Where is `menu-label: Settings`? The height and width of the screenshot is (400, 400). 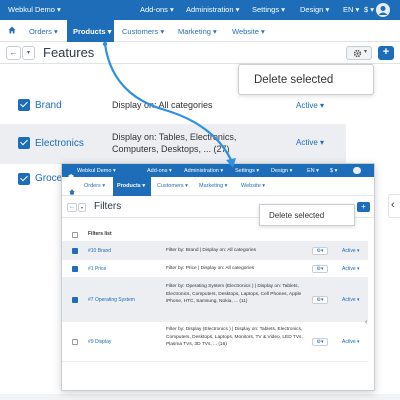
menu-label: Settings is located at coordinates (245, 170).